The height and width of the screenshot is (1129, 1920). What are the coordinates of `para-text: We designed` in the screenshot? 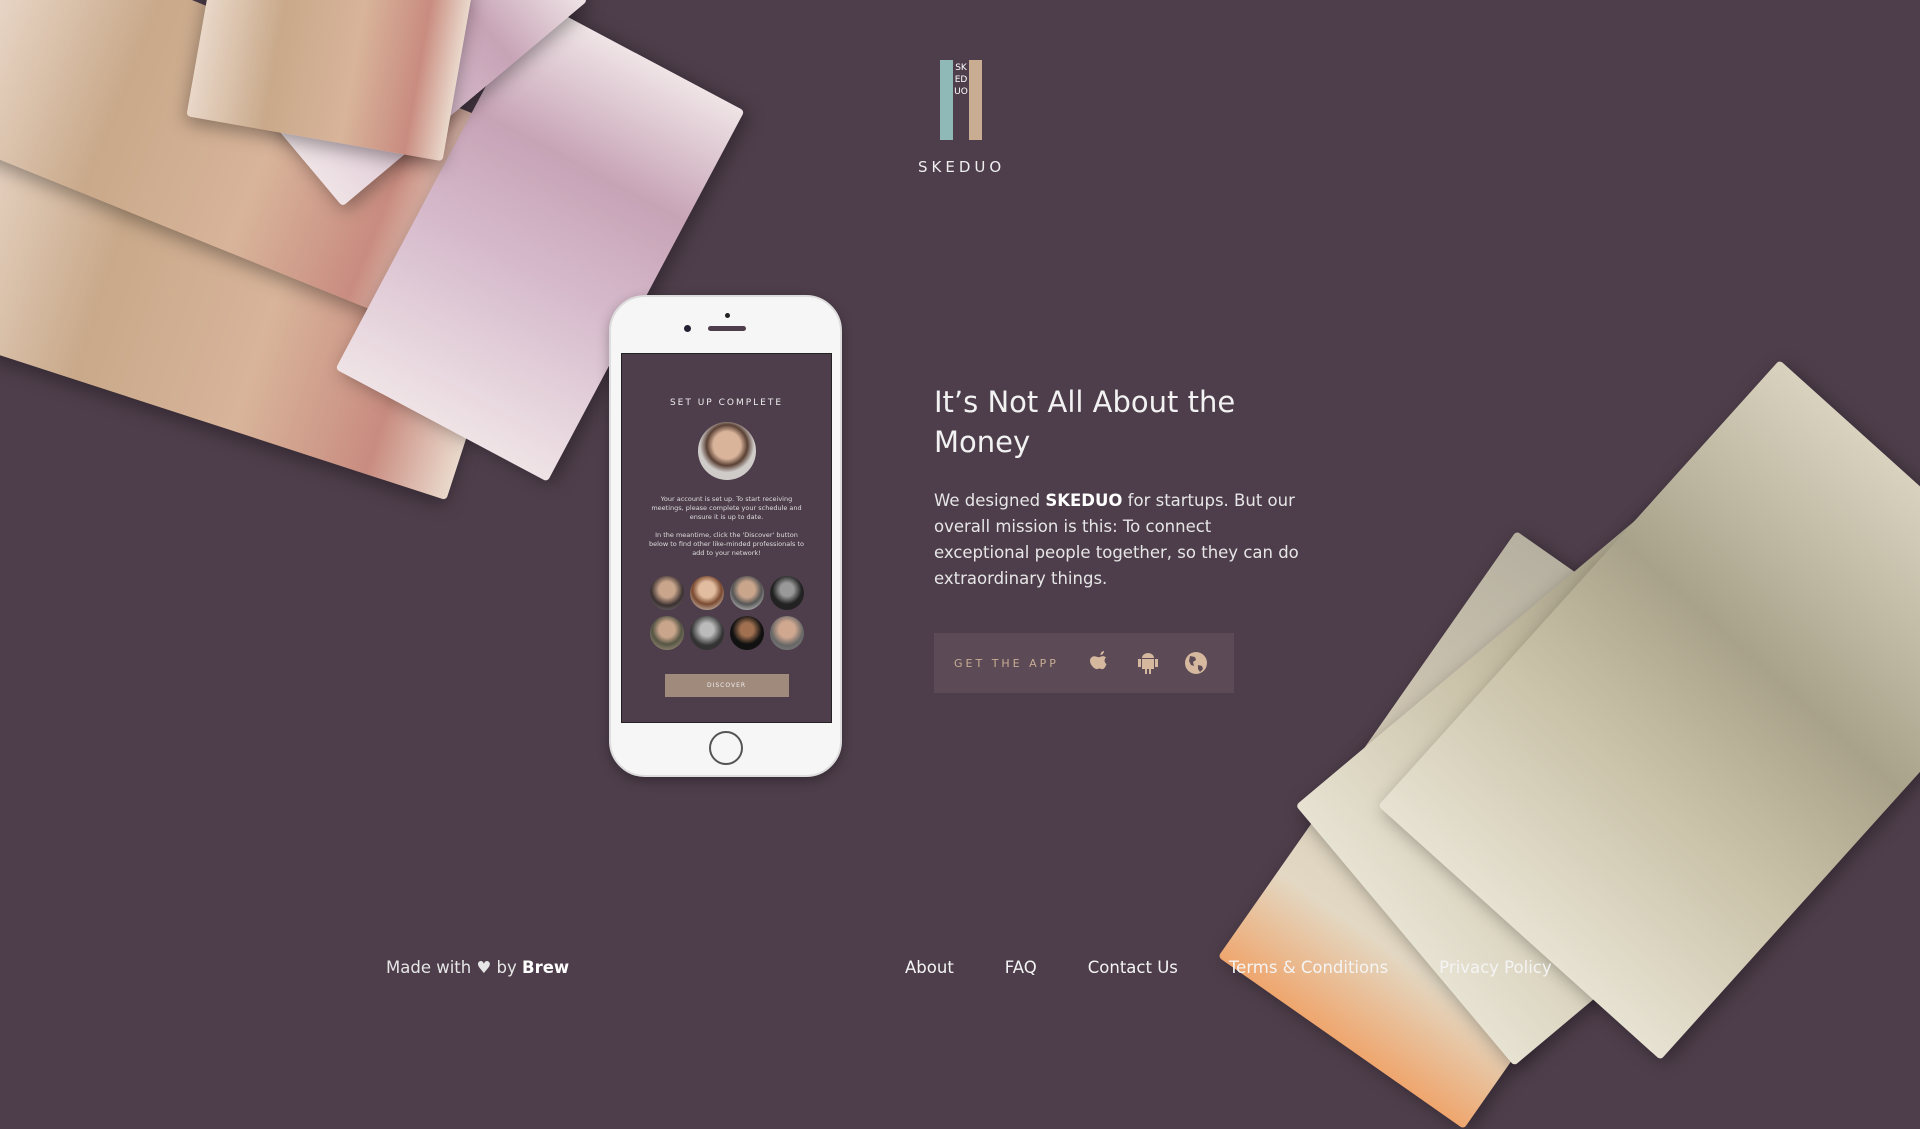 It's located at (990, 500).